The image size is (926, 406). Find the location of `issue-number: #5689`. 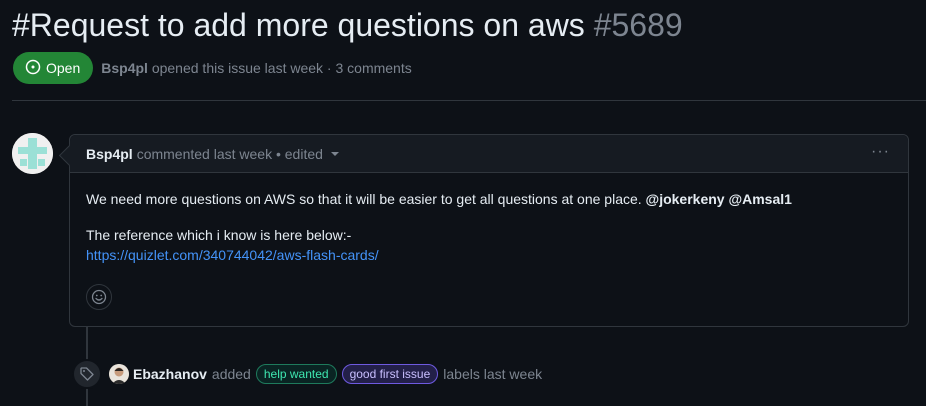

issue-number: #5689 is located at coordinates (638, 25).